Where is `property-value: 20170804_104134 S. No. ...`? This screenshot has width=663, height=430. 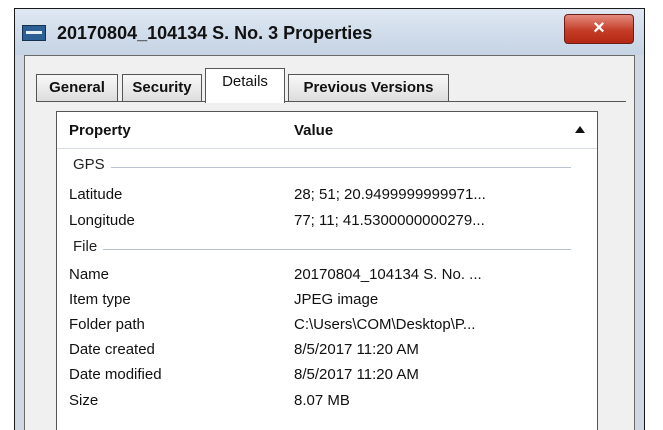 property-value: 20170804_104134 S. No. ... is located at coordinates (388, 274).